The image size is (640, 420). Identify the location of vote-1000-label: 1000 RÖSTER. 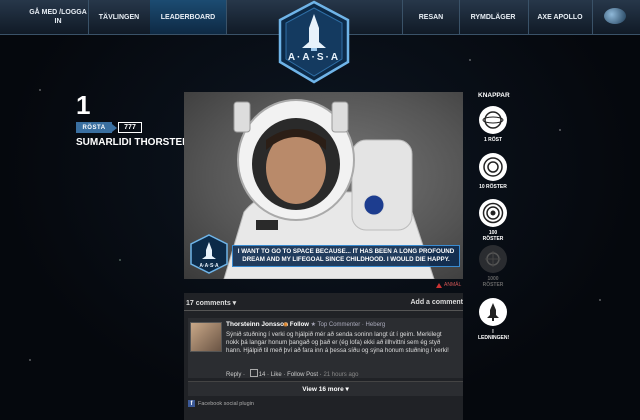
(493, 282).